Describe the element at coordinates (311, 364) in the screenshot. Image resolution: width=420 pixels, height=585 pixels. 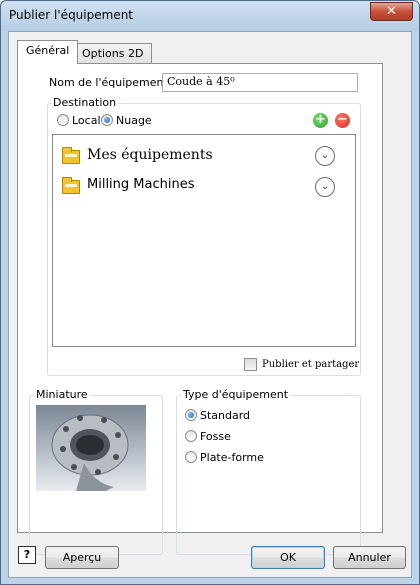
I see `publish-share-label: Publier et partager` at that location.